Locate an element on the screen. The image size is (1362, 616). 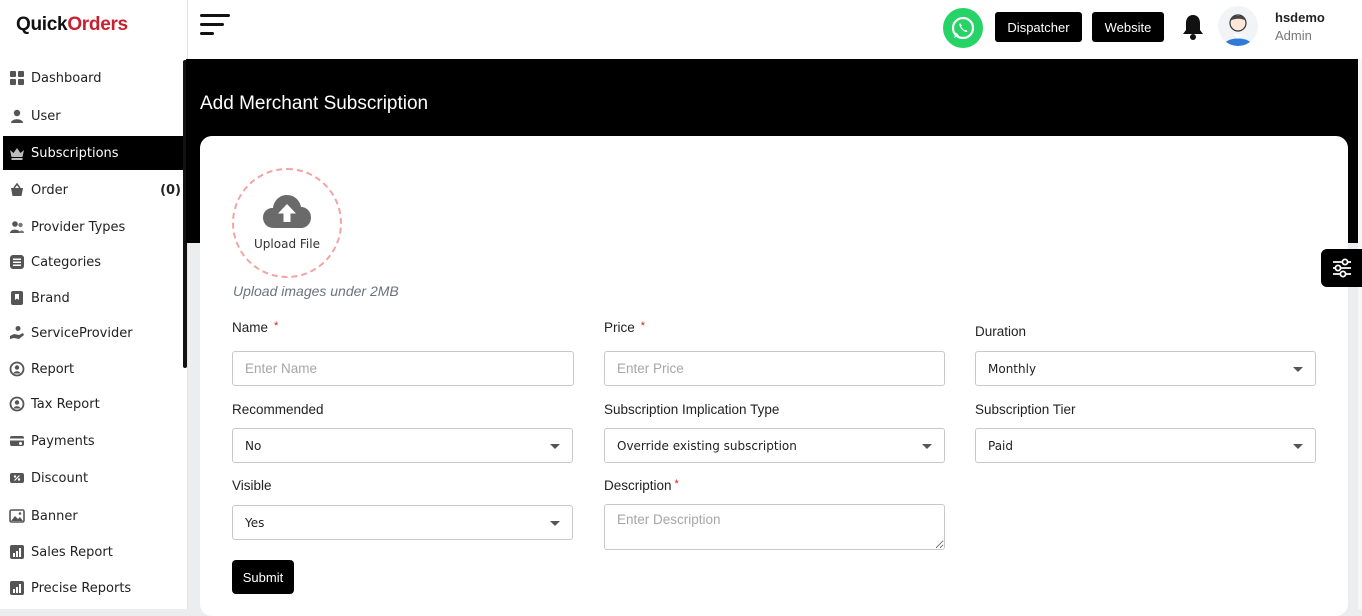
sidebar-item-provider-types: Provider Types is located at coordinates (93, 227).